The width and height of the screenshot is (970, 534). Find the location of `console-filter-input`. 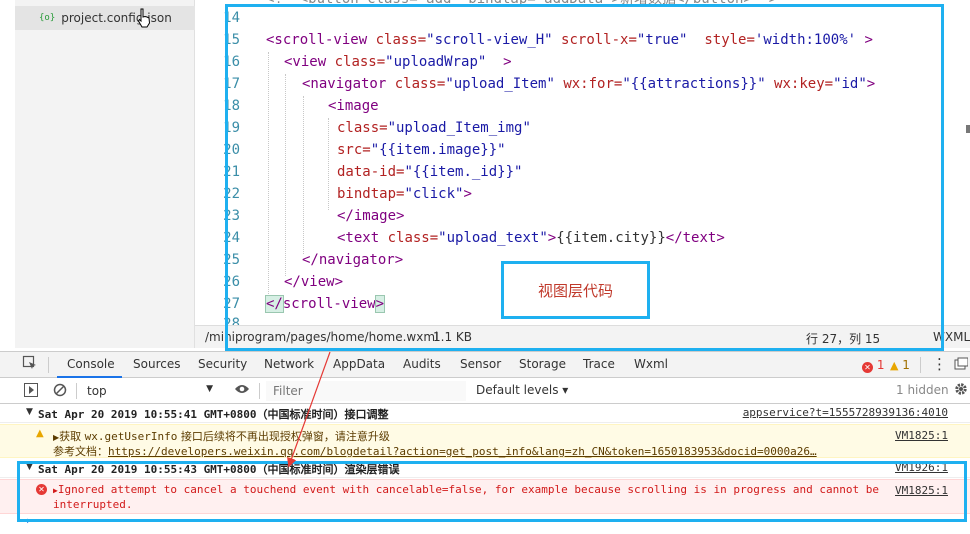

console-filter-input is located at coordinates (366, 391).